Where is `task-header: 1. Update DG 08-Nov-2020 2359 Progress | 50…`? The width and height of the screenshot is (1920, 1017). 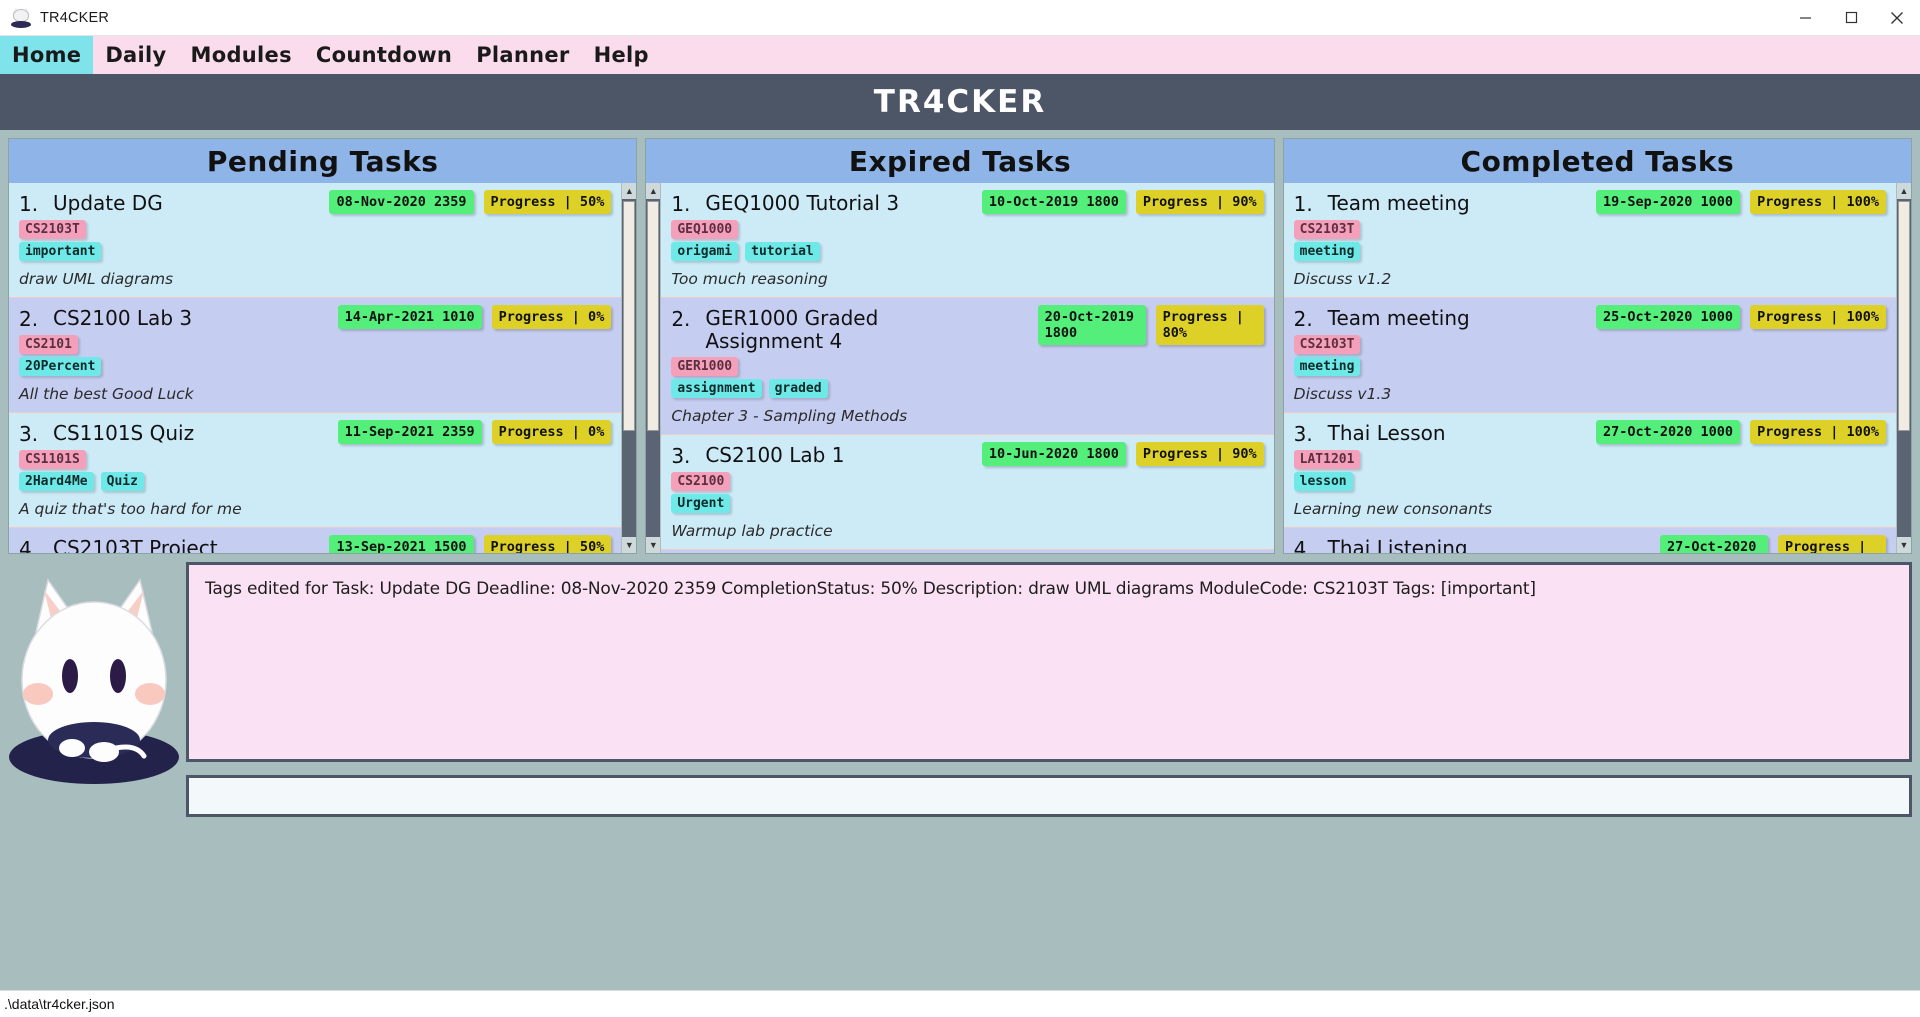 task-header: 1. Update DG 08-Nov-2020 2359 Progress | 50… is located at coordinates (315, 203).